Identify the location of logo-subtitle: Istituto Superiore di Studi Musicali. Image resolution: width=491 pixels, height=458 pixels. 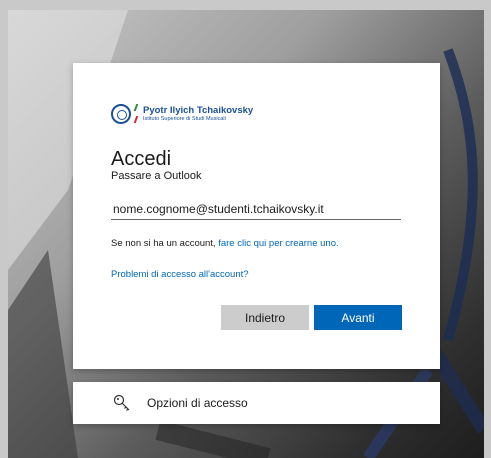
(184, 118).